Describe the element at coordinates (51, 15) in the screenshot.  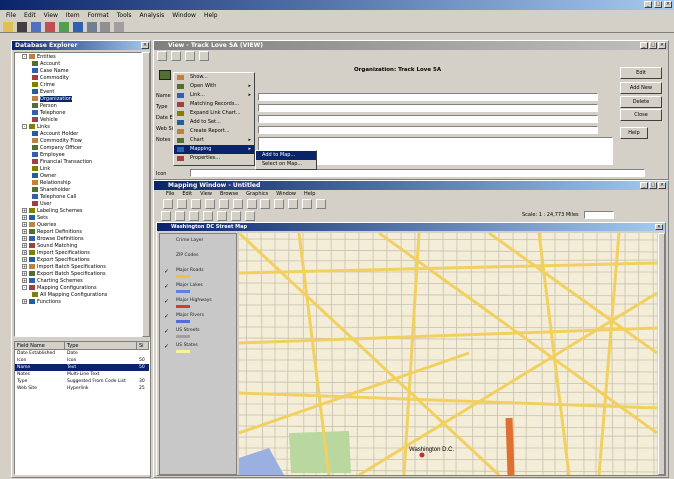
I see `app-menu-view: View` at that location.